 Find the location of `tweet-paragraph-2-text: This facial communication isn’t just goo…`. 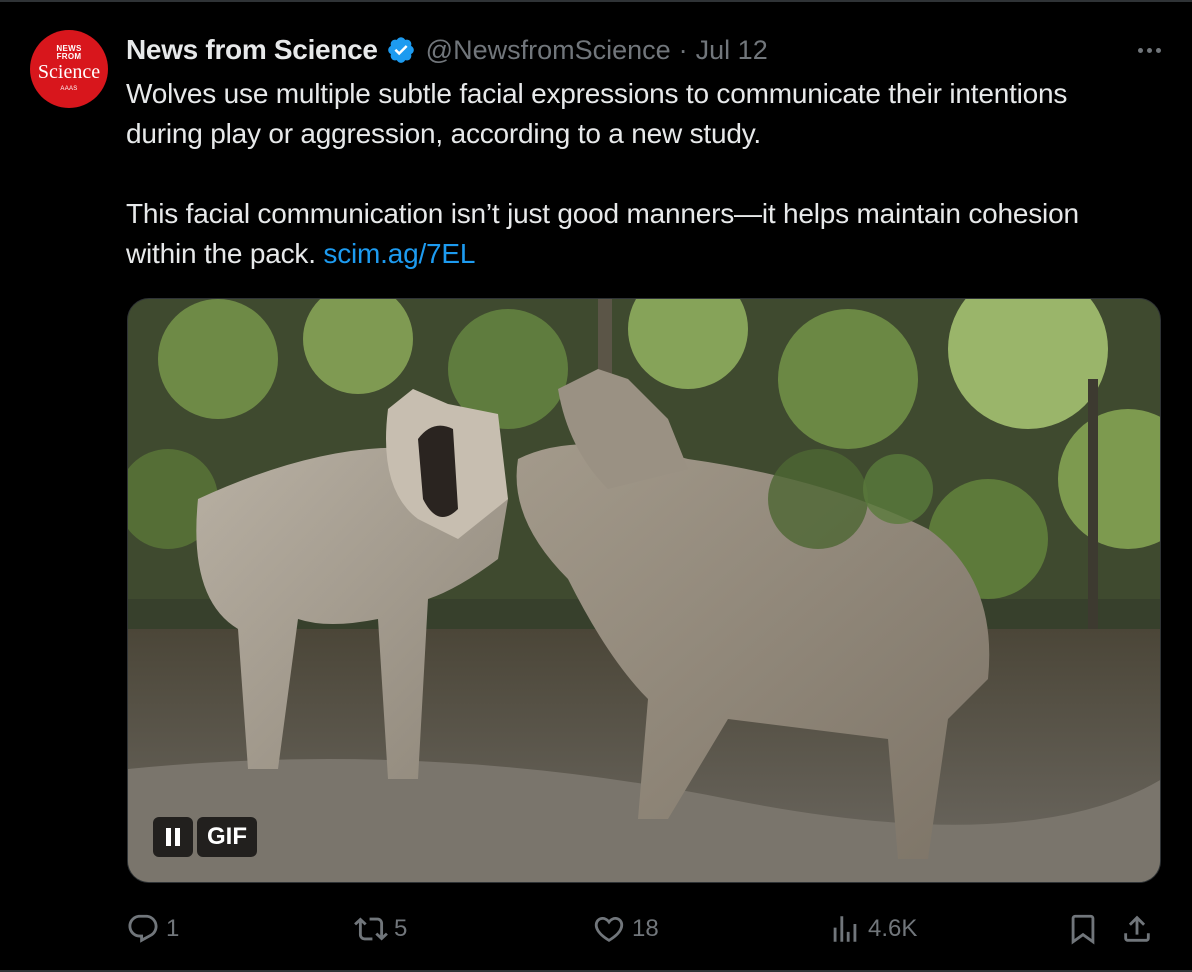

tweet-paragraph-2-text: This facial communication isn’t just goo… is located at coordinates (602, 233).